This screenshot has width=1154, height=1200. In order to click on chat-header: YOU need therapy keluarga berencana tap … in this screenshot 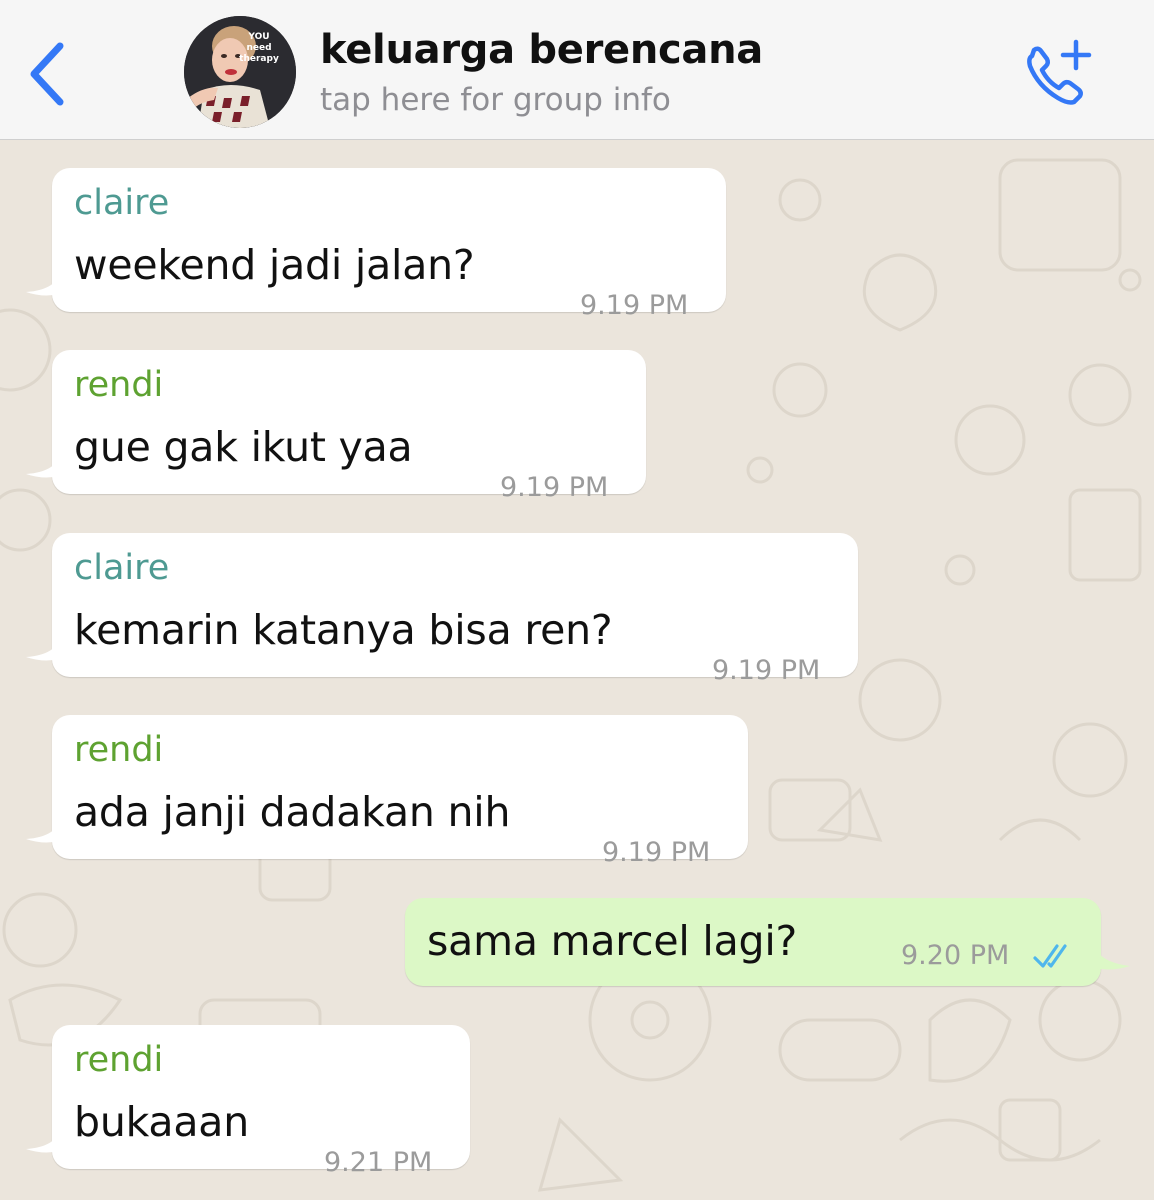, I will do `click(577, 70)`.